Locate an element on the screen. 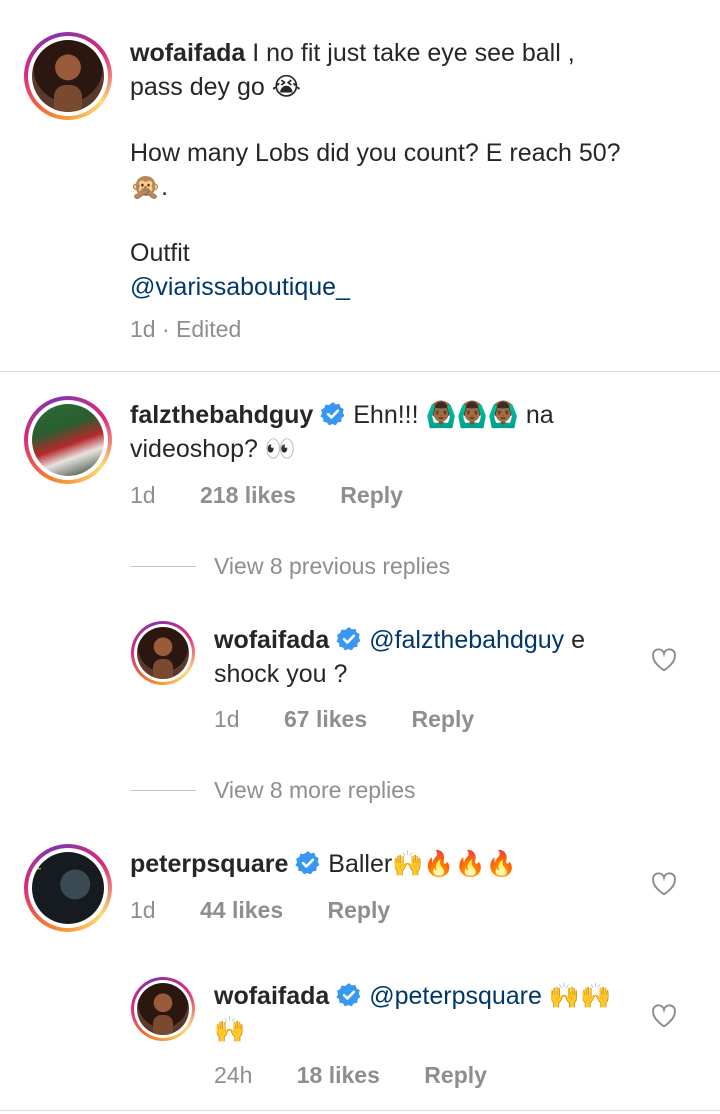  likes-count: 218 likes is located at coordinates (248, 495).